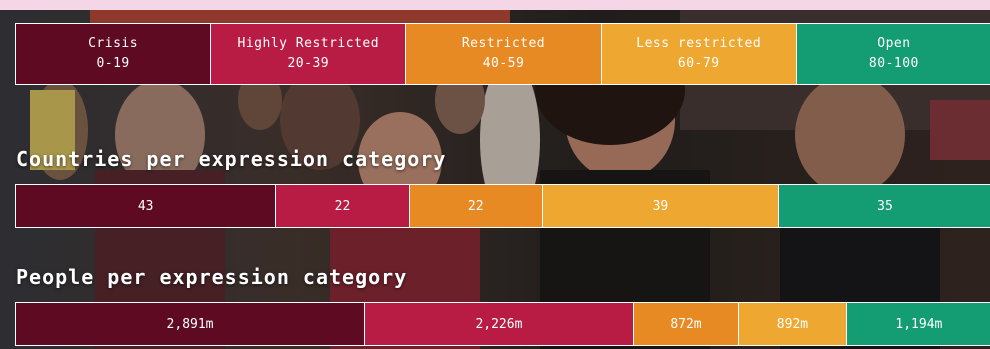 Image resolution: width=990 pixels, height=349 pixels. I want to click on people-chart-title: People per expression category, so click(212, 277).